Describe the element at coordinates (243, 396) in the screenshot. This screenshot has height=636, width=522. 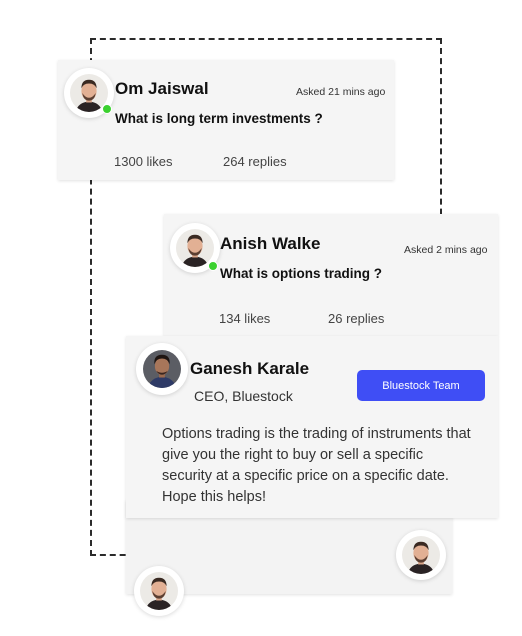
I see `author-role: CEO, Bluestock` at that location.